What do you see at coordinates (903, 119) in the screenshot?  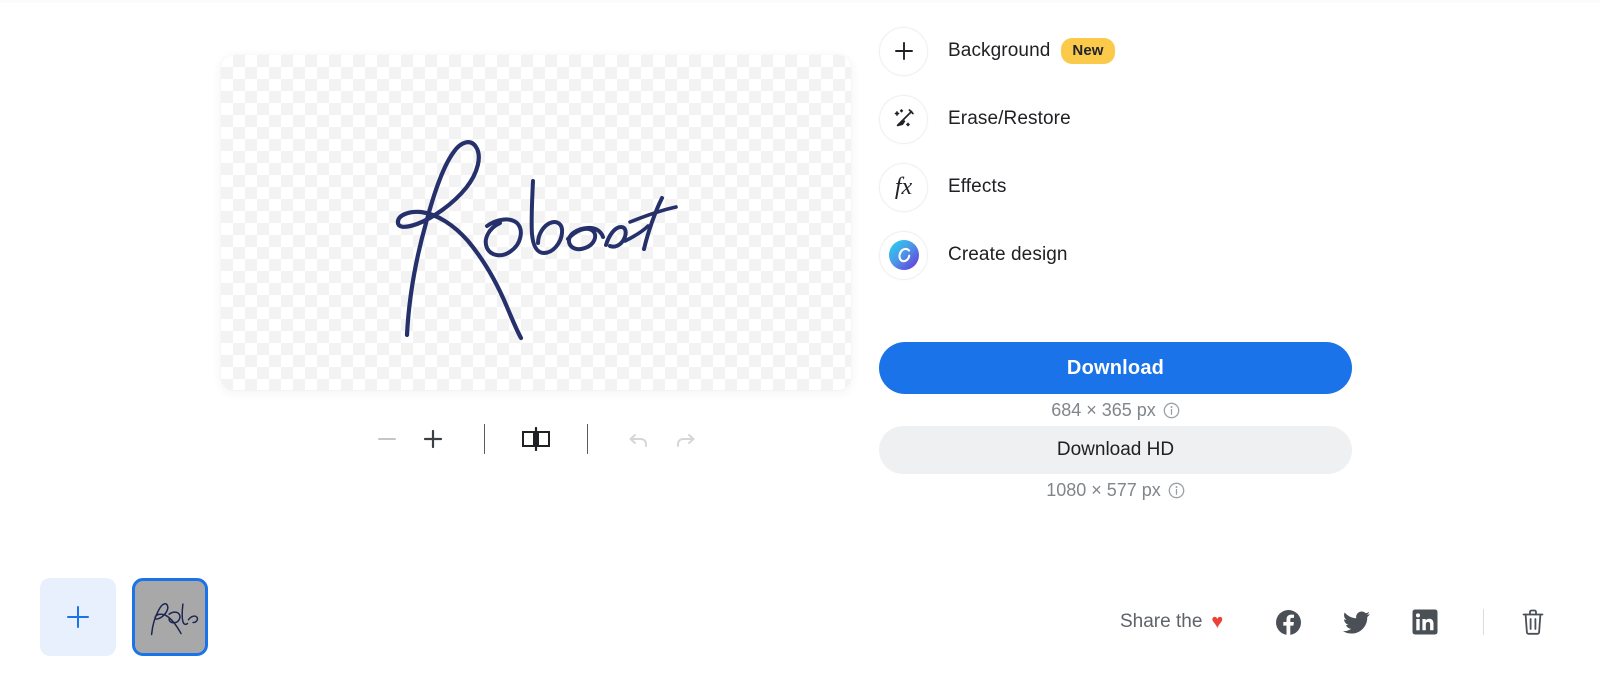 I see `magic-brush-icon` at bounding box center [903, 119].